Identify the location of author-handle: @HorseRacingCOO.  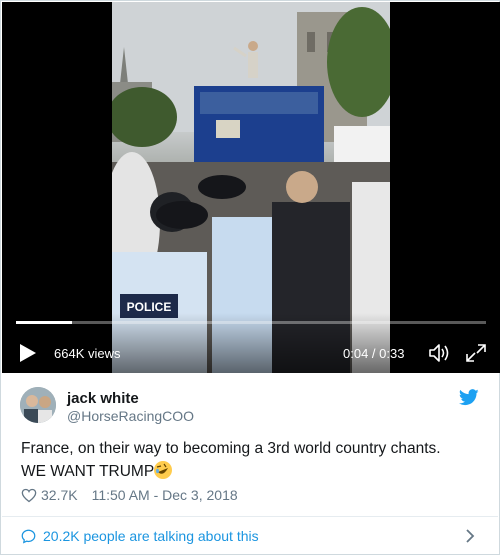
(130, 416).